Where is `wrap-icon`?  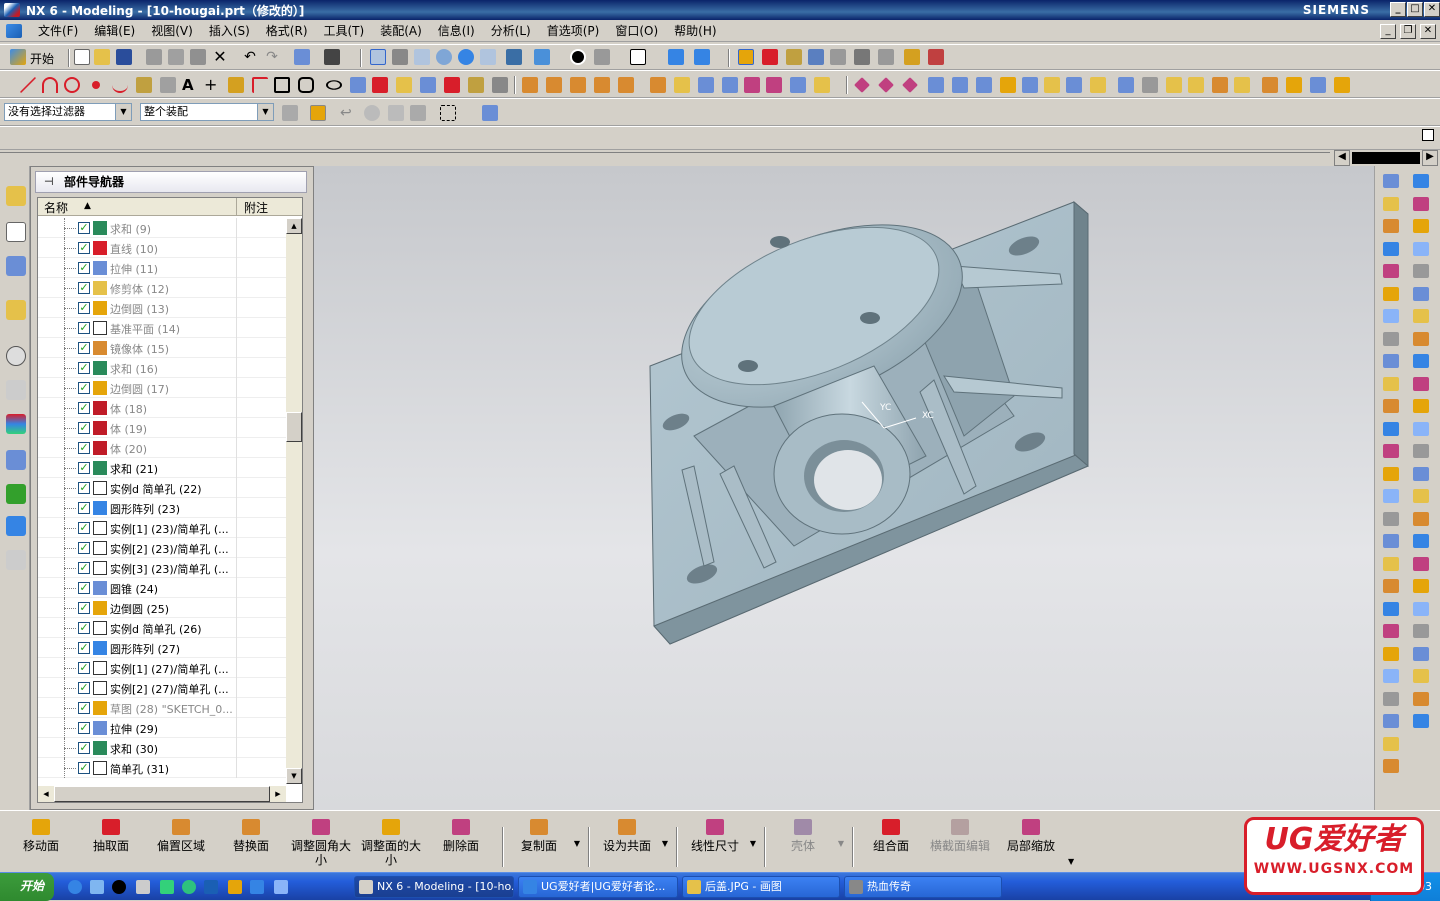
wrap-icon is located at coordinates (1196, 85).